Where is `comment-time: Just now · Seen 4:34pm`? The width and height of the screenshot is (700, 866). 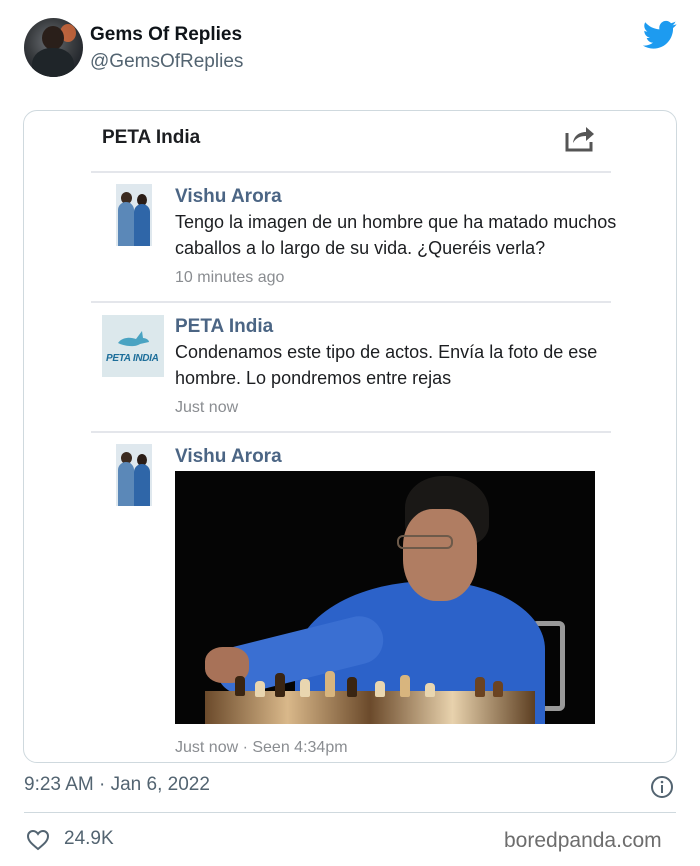 comment-time: Just now · Seen 4:34pm is located at coordinates (261, 747).